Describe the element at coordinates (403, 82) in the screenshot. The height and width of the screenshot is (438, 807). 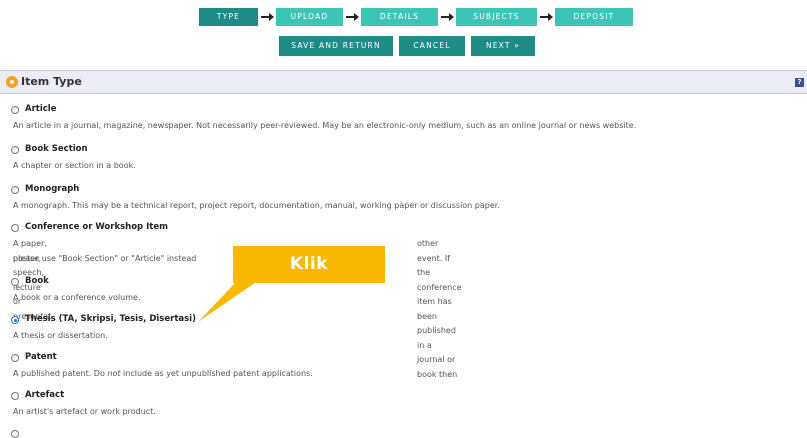
I see `item-type-panel-header: Item Type ?` at that location.